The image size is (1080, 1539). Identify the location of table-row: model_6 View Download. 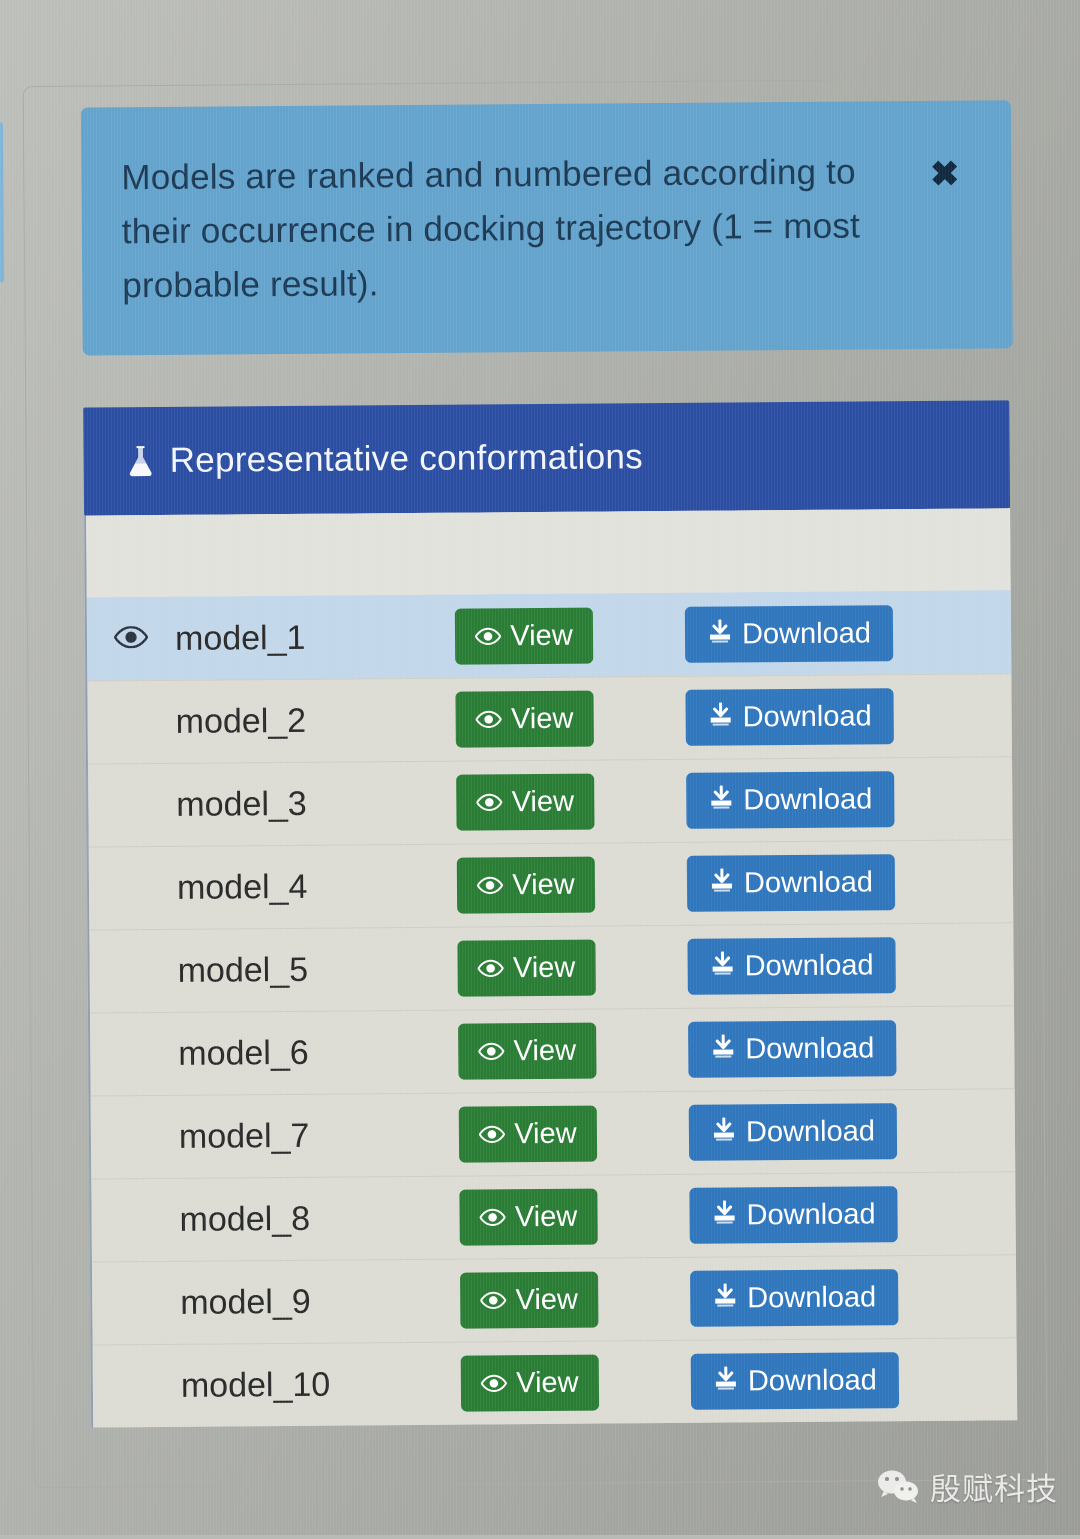
(552, 1050).